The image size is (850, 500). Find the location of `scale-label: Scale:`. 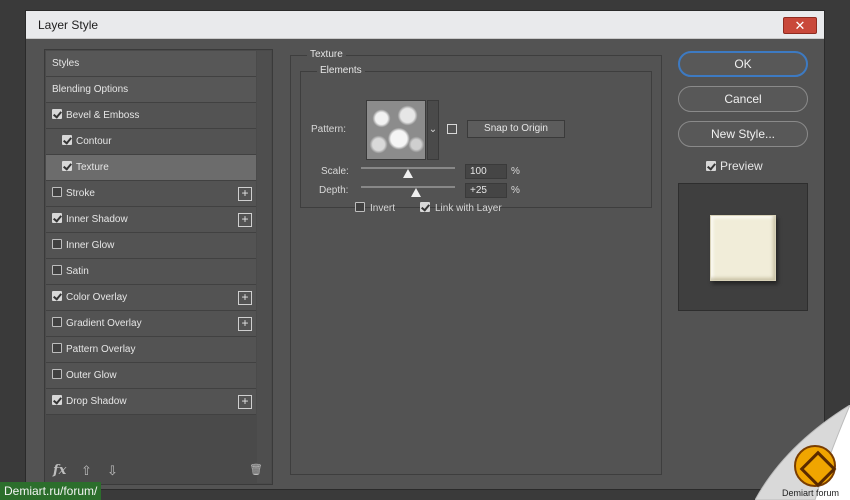

scale-label: Scale: is located at coordinates (335, 171).